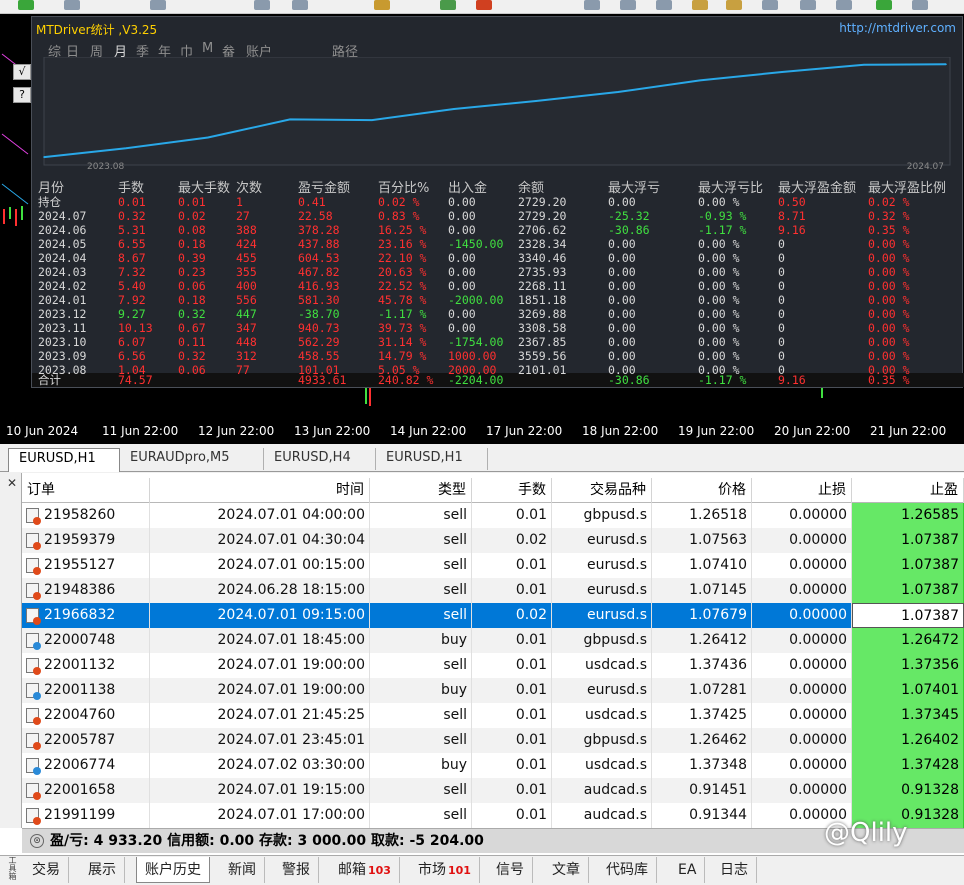 The height and width of the screenshot is (885, 964). Describe the element at coordinates (46, 870) in the screenshot. I see `tab-1: 交易` at that location.